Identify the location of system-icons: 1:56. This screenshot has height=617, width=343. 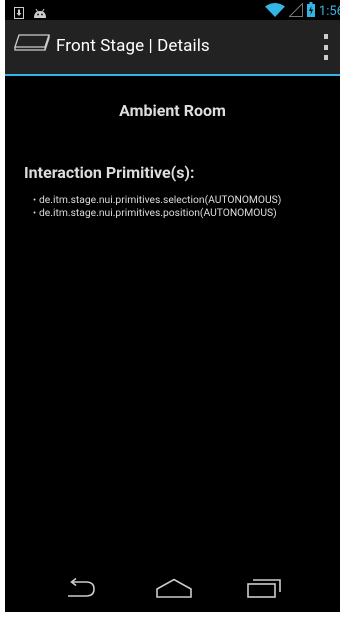
(302, 11).